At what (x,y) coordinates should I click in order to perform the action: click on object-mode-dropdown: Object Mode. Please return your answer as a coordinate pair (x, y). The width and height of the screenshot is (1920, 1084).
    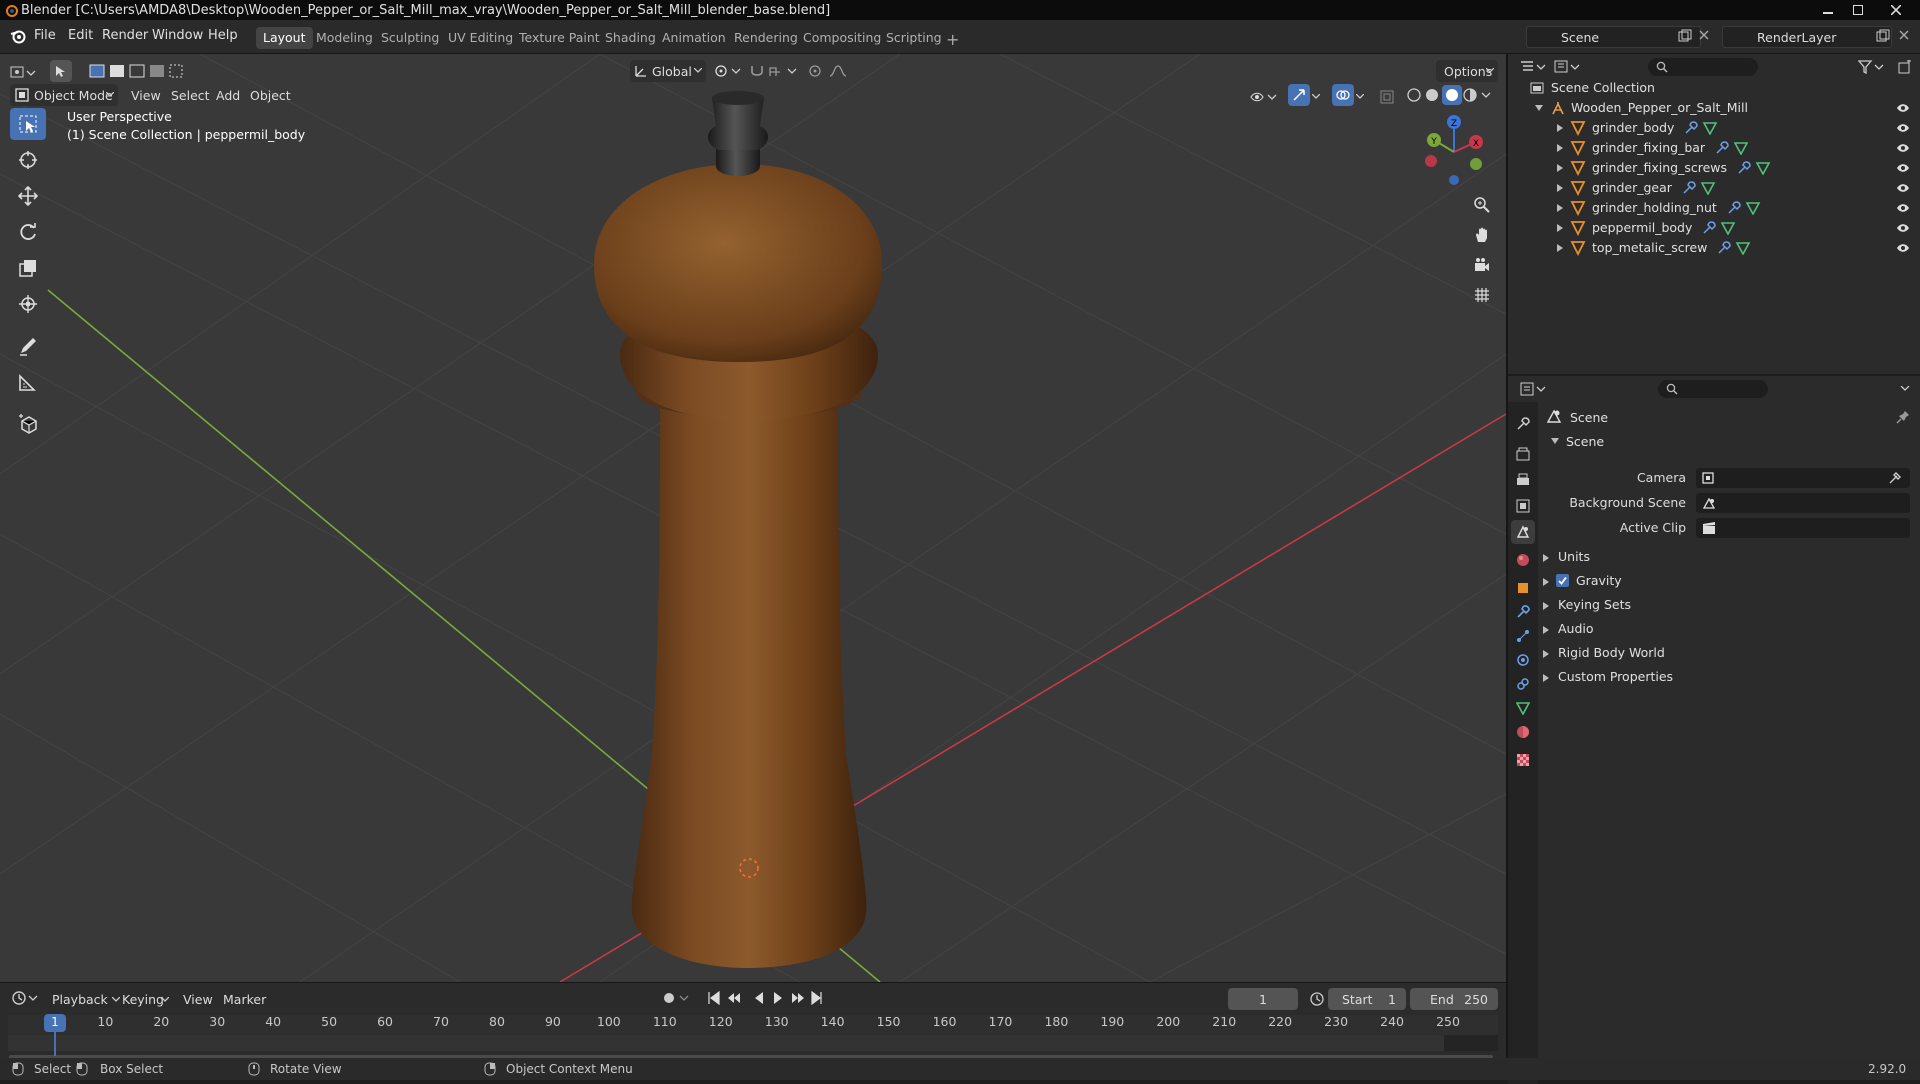
    Looking at the image, I should click on (64, 95).